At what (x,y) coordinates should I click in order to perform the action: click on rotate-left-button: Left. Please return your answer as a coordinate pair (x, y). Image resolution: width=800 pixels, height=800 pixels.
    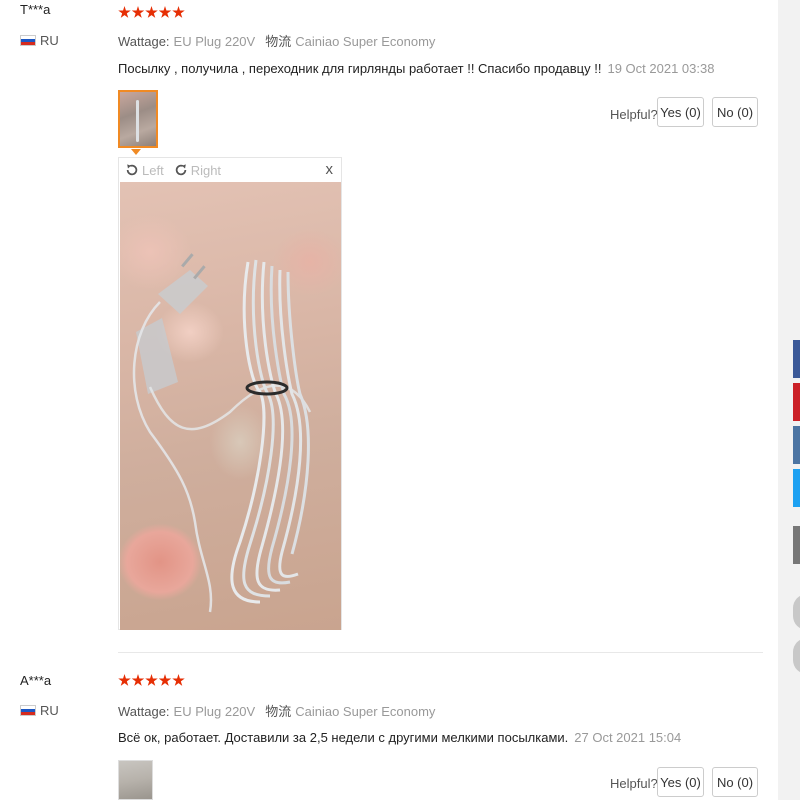
    Looking at the image, I should click on (144, 170).